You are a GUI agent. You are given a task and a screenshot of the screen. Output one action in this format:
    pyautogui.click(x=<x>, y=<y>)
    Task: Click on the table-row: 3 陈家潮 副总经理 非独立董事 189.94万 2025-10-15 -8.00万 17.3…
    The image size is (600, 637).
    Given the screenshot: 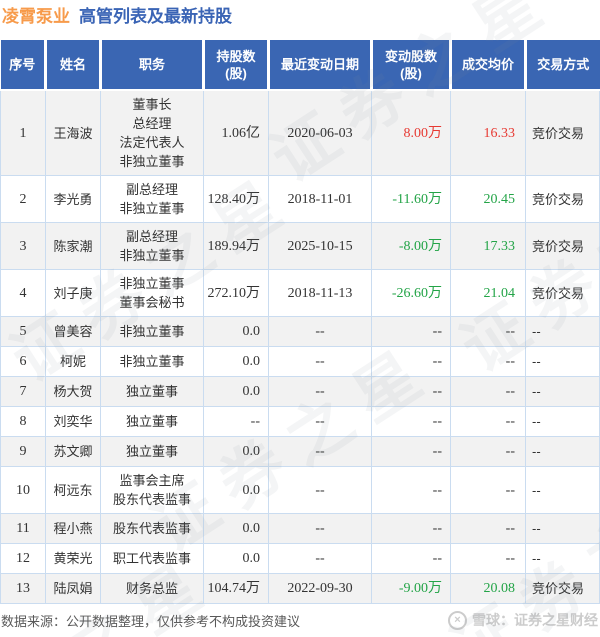 What is the action you would take?
    pyautogui.click(x=300, y=246)
    